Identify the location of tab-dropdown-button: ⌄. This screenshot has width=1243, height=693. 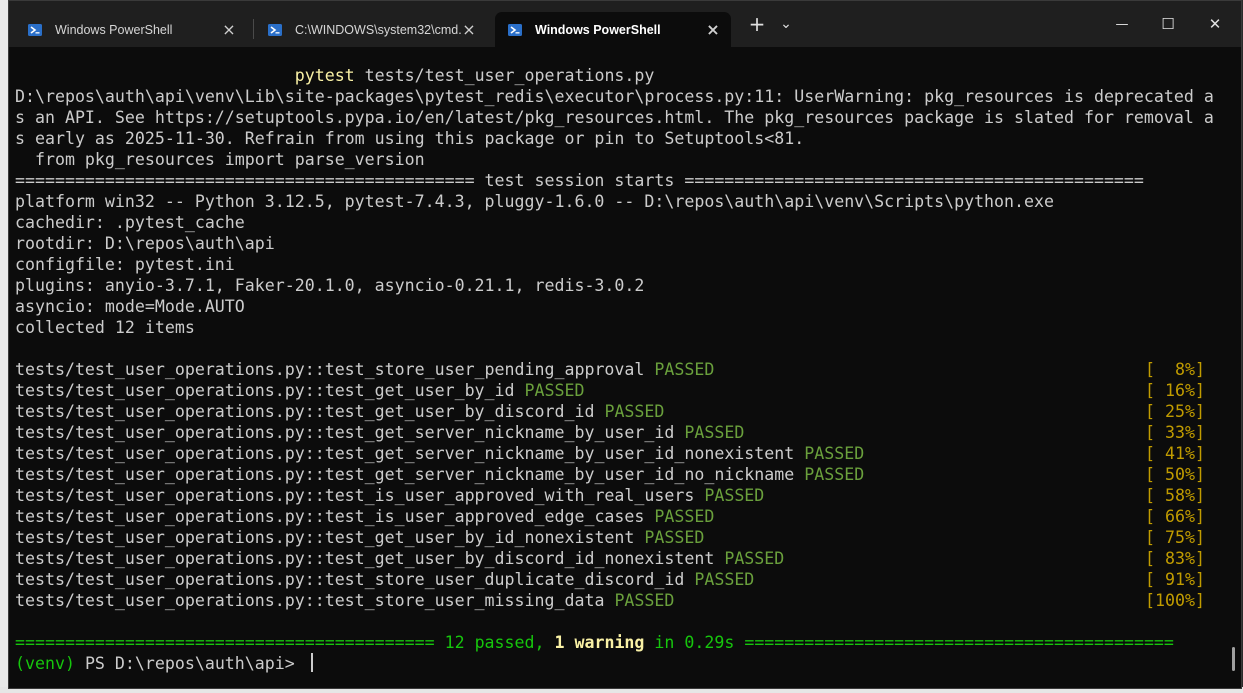
(786, 24).